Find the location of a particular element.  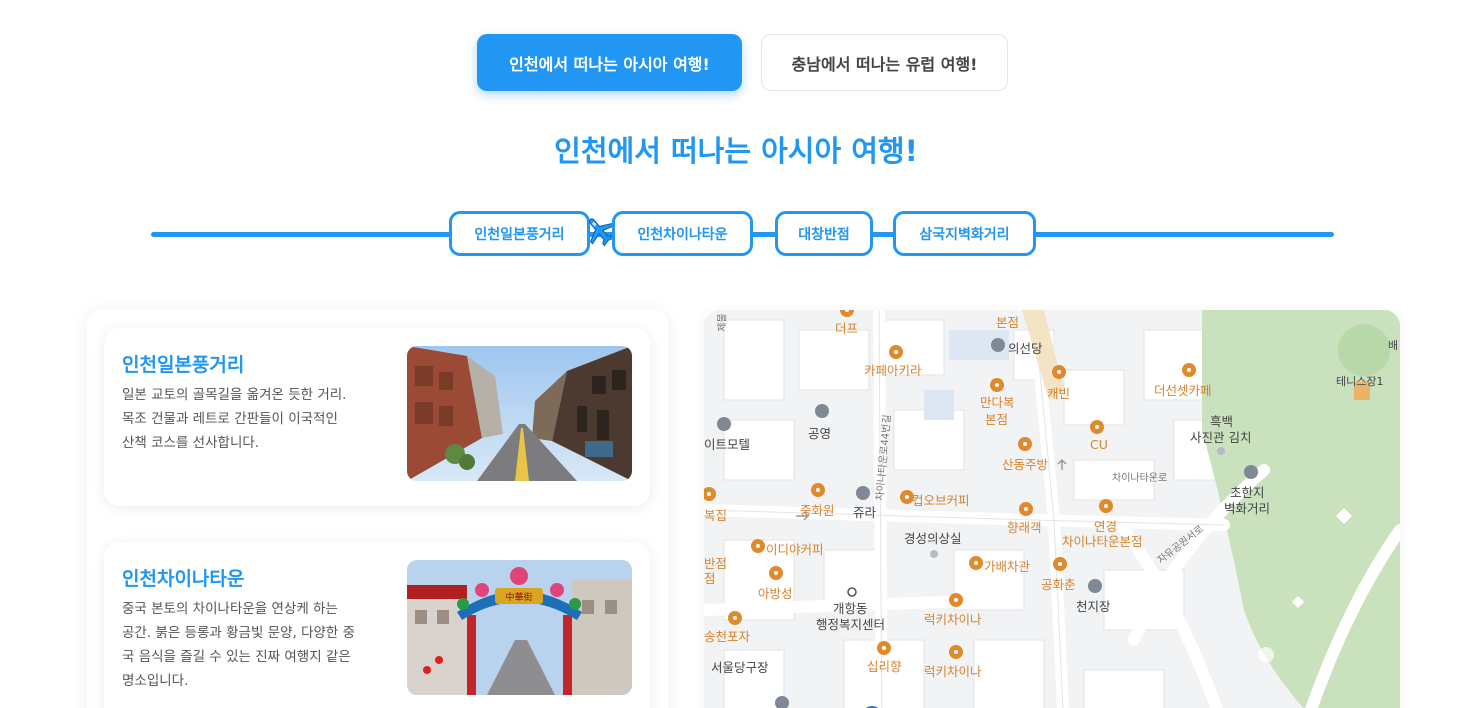

map-label: 제물 is located at coordinates (723, 322).